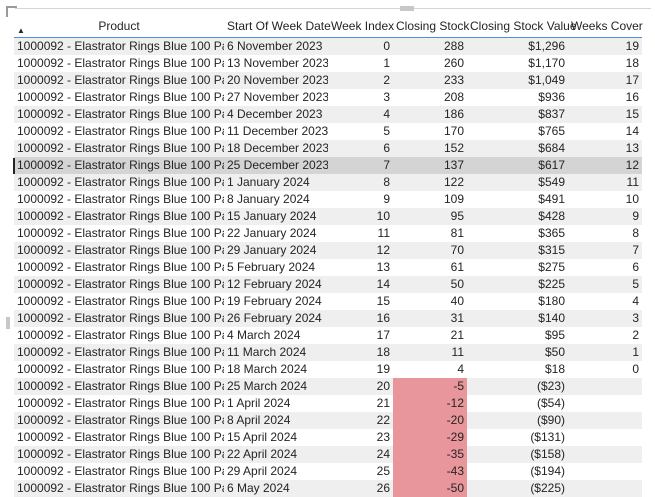 The image size is (655, 497). Describe the element at coordinates (276, 46) in the screenshot. I see `cell-start-of-week-date: 6 November 2023` at that location.